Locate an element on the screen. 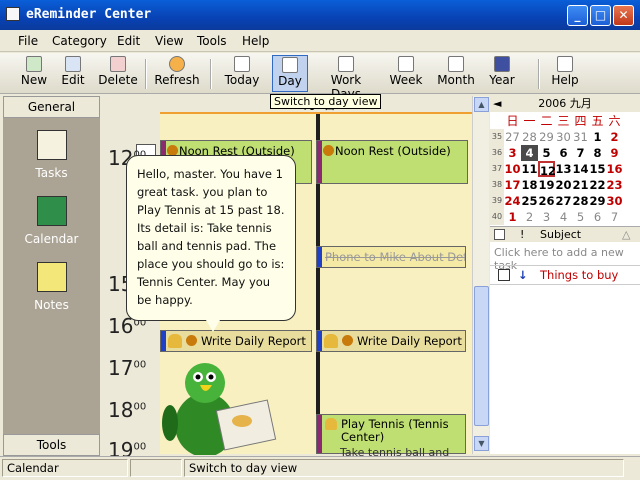 Image resolution: width=640 pixels, height=480 pixels. hour-label: 1700 is located at coordinates (127, 368).